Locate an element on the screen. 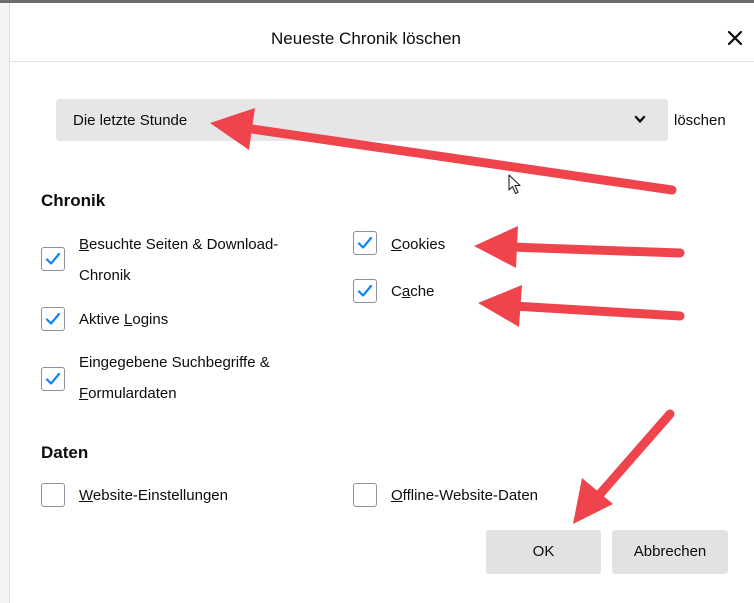 The width and height of the screenshot is (754, 603). timerange-selected-value: Die letzte Stunde is located at coordinates (130, 120).